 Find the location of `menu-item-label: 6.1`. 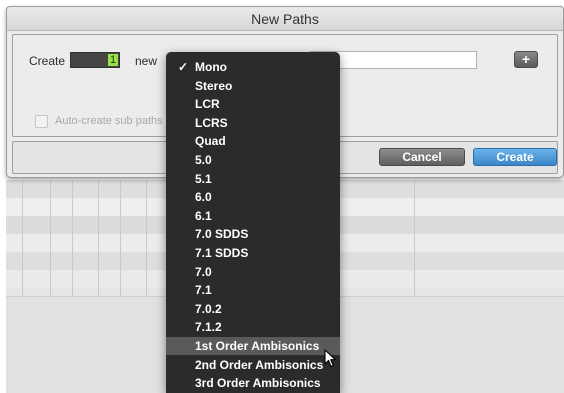

menu-item-label: 6.1 is located at coordinates (203, 215).